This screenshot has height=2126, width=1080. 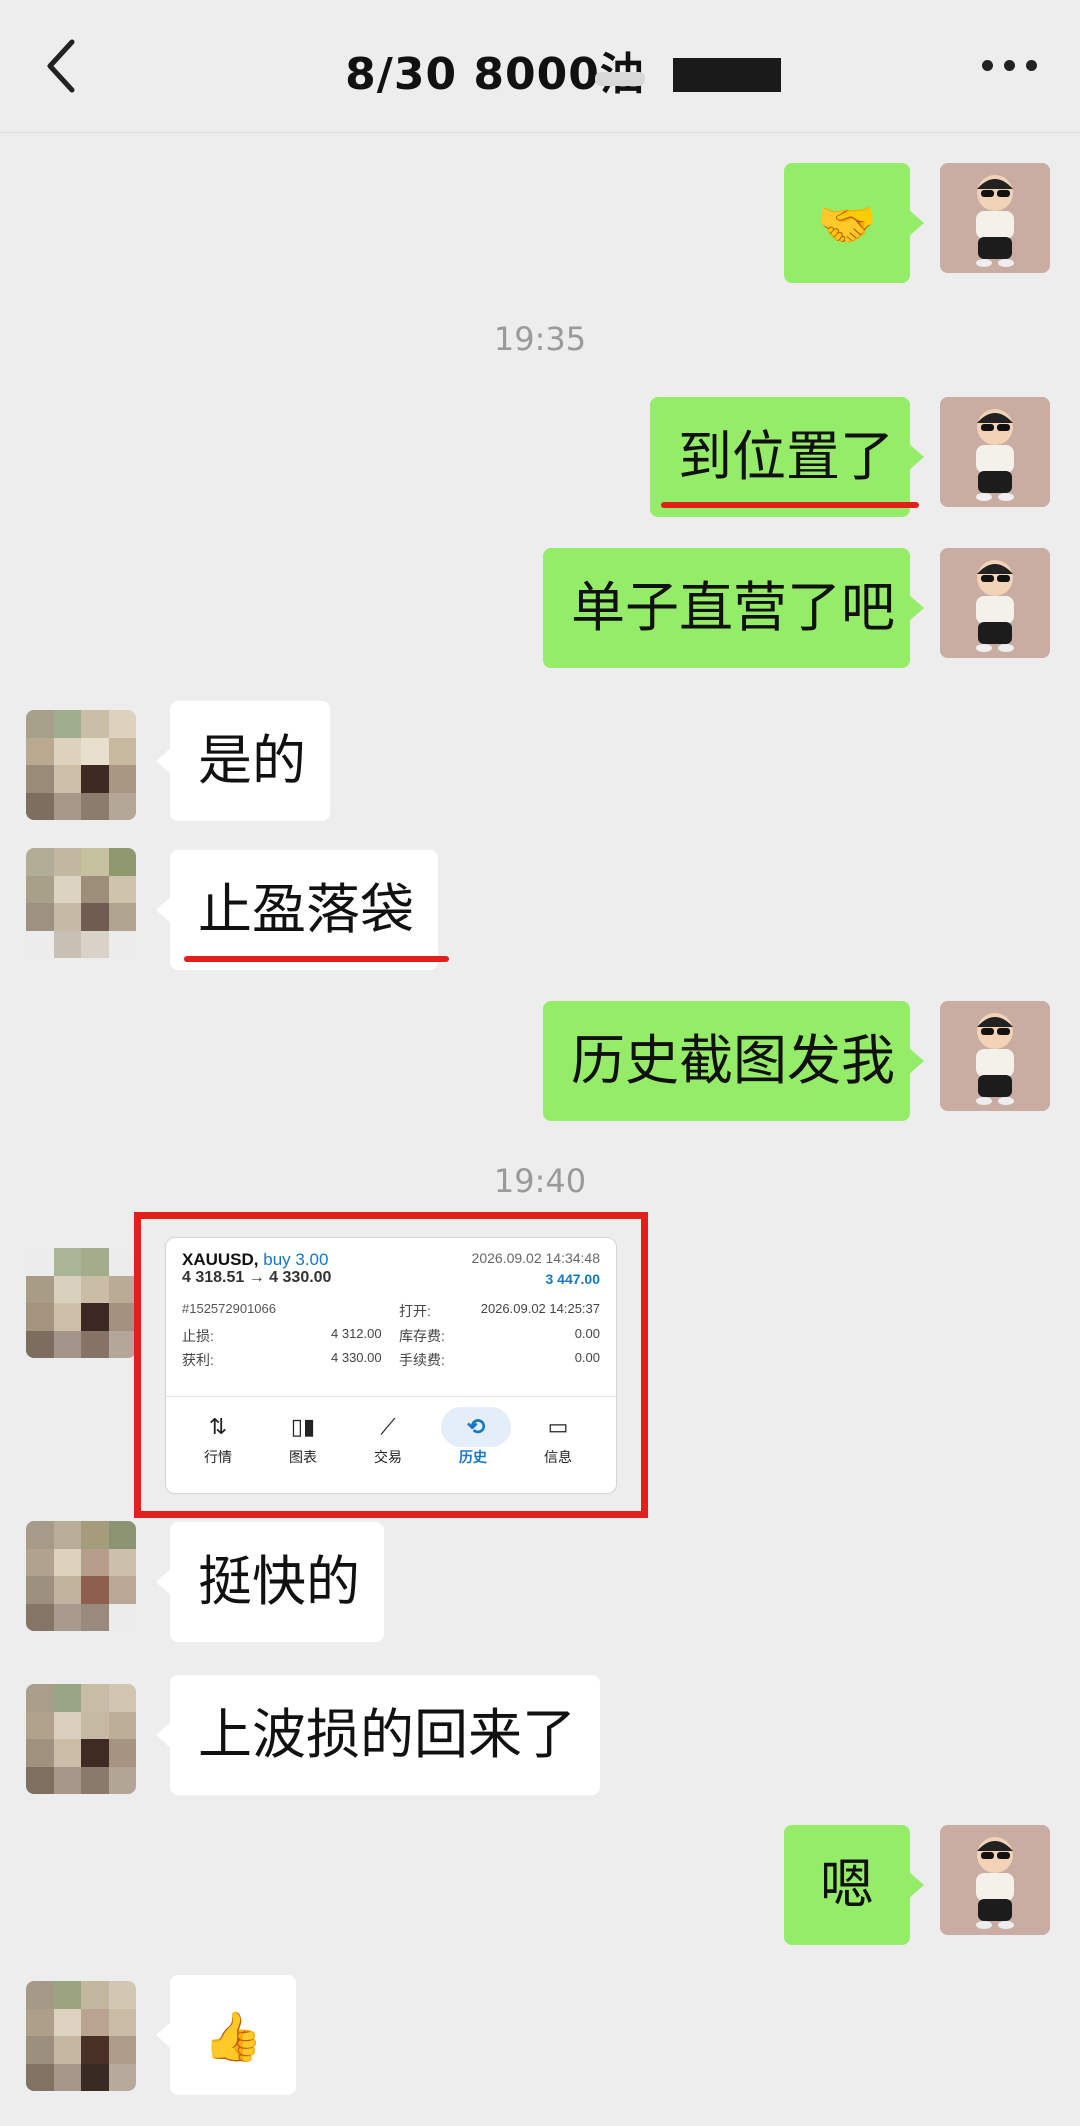 I want to click on my-message-bubble: 🤝, so click(x=854, y=223).